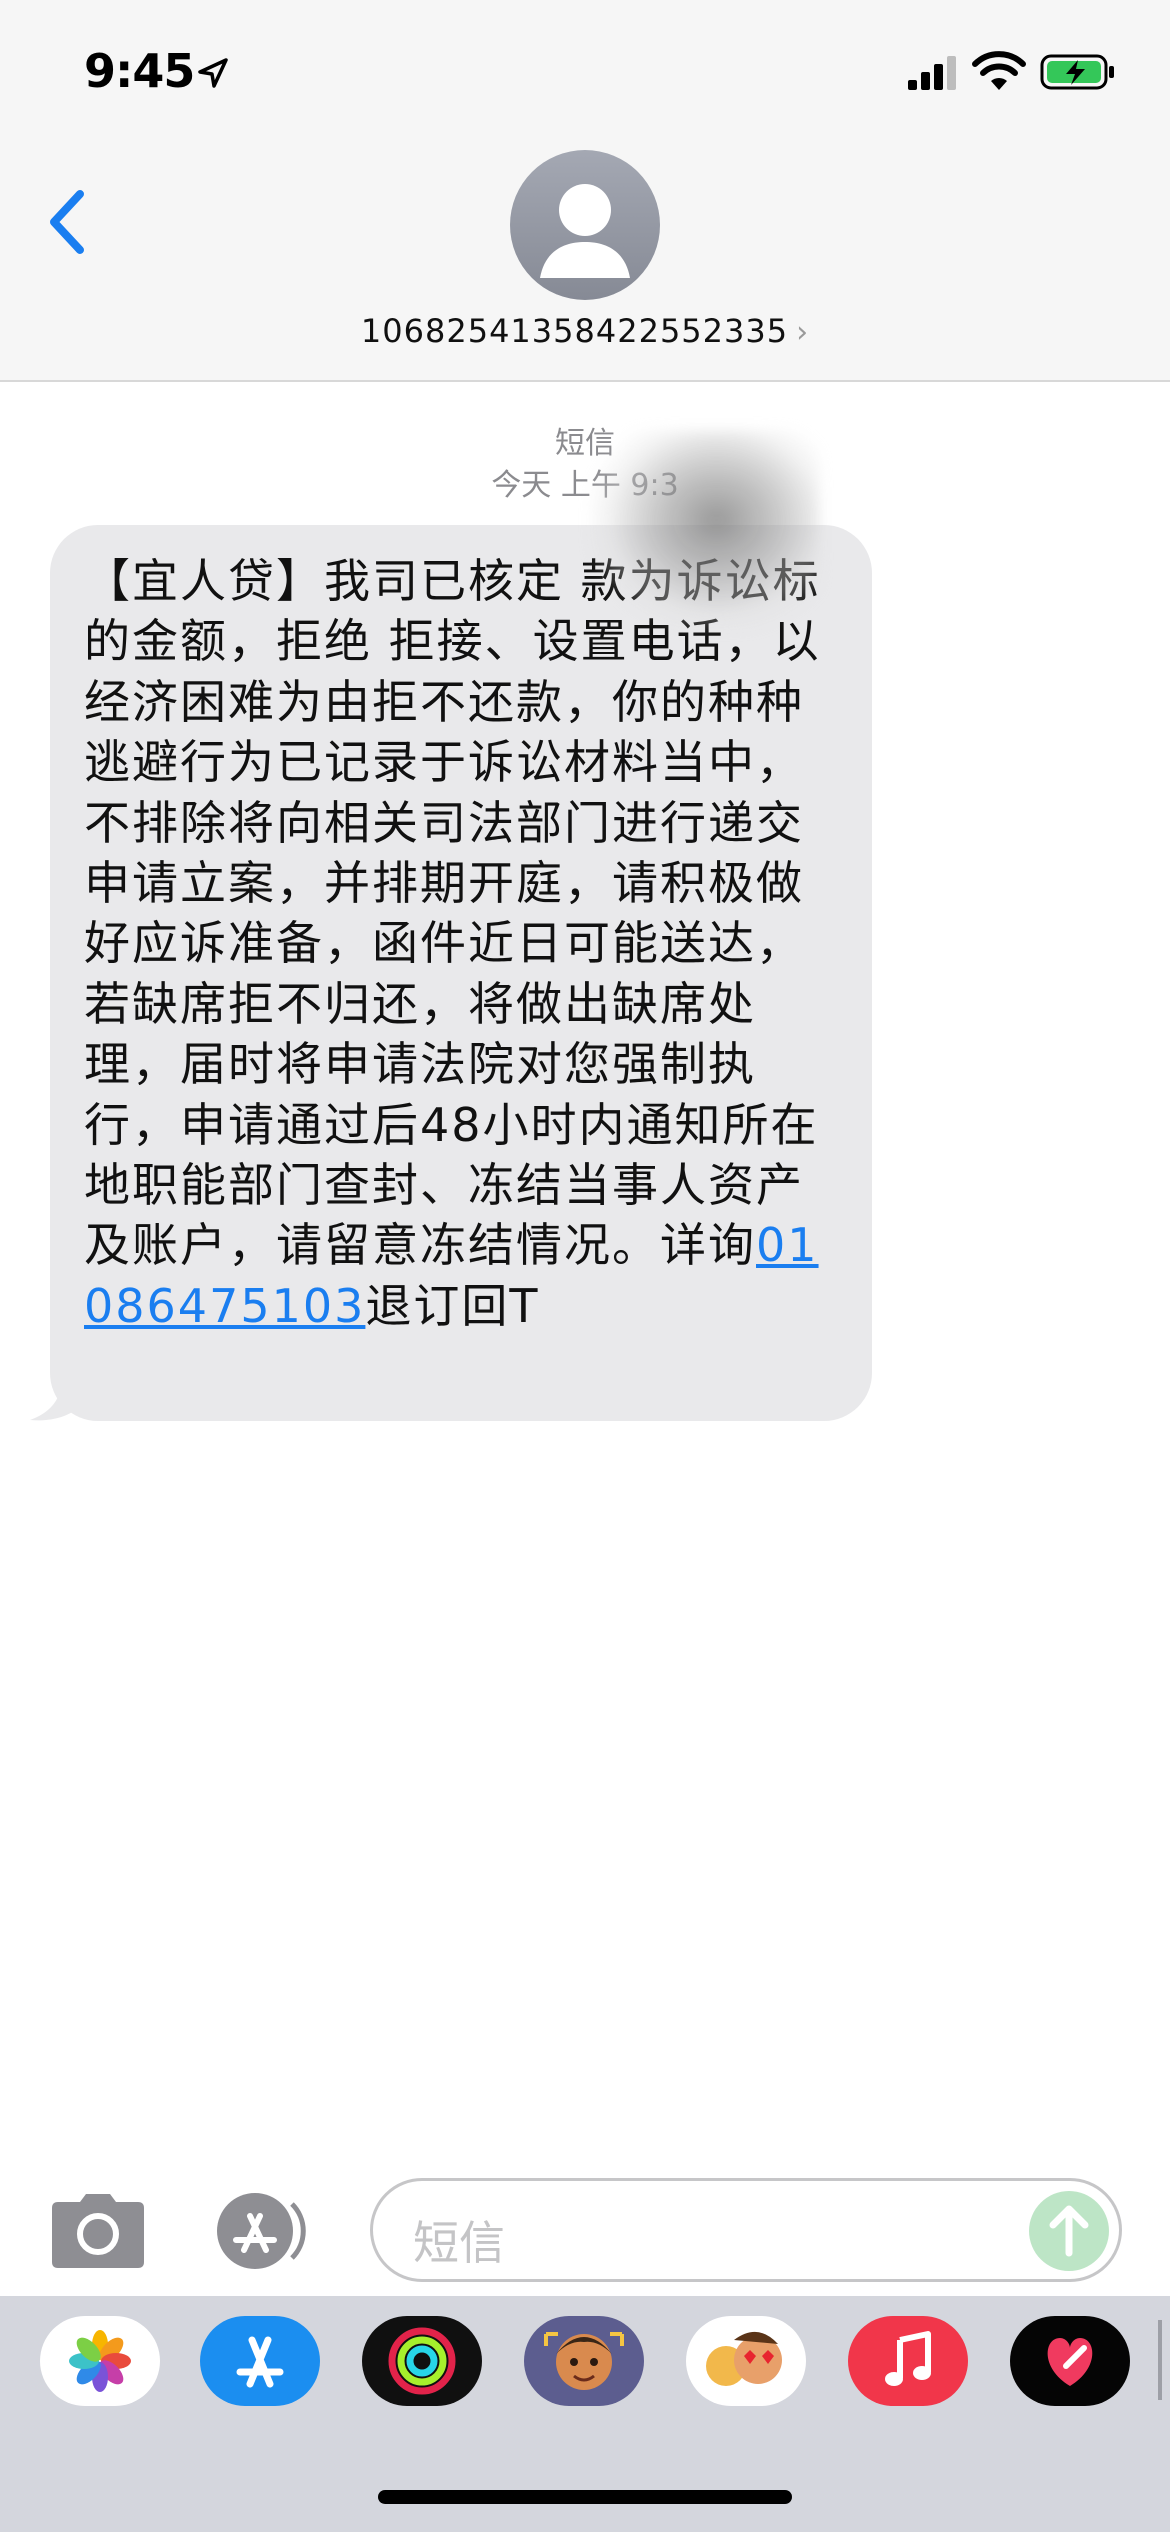  I want to click on home-indicator, so click(585, 2497).